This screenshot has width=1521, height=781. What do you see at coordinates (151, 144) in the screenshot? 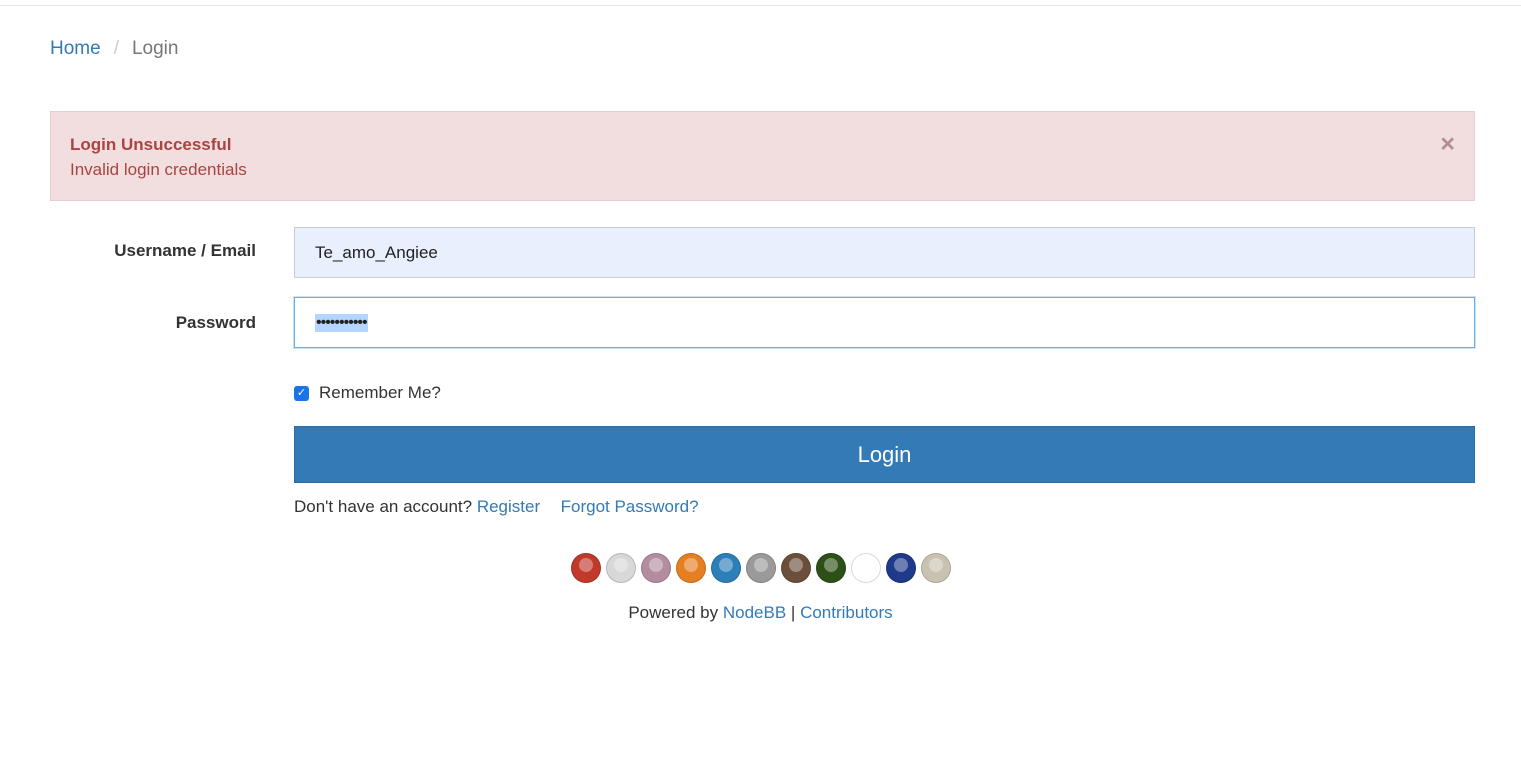
I see `alert-title: Login Unsuccessful` at bounding box center [151, 144].